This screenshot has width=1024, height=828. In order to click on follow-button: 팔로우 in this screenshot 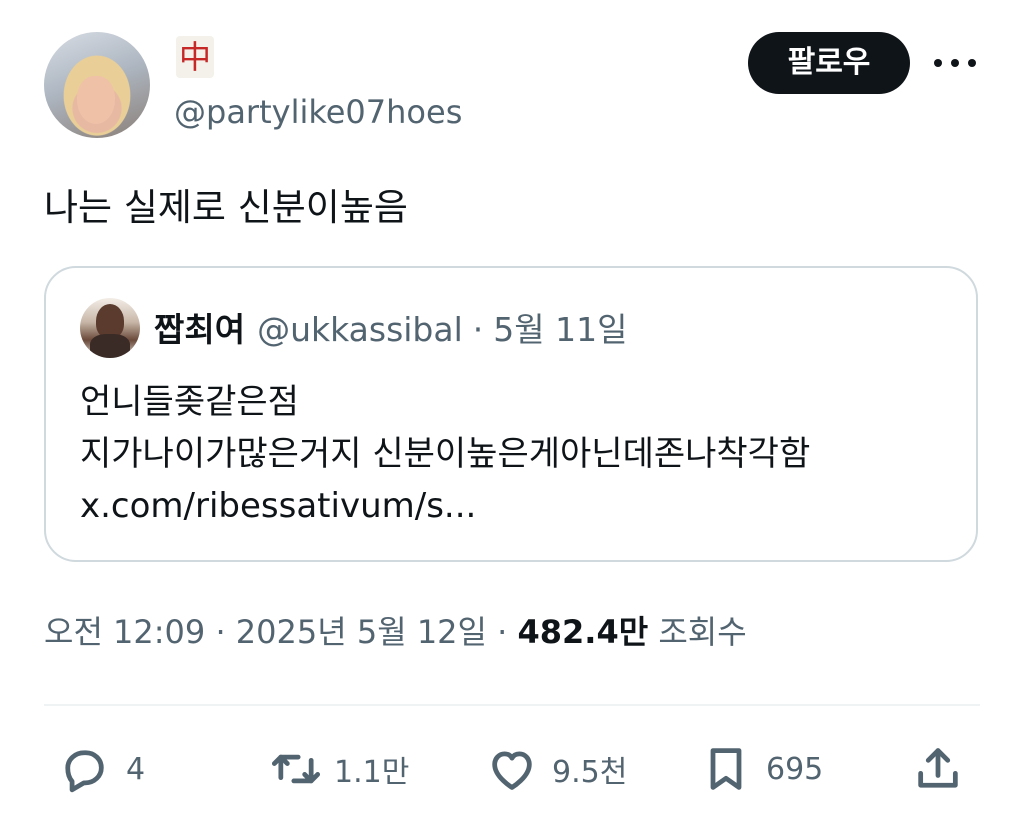, I will do `click(829, 63)`.